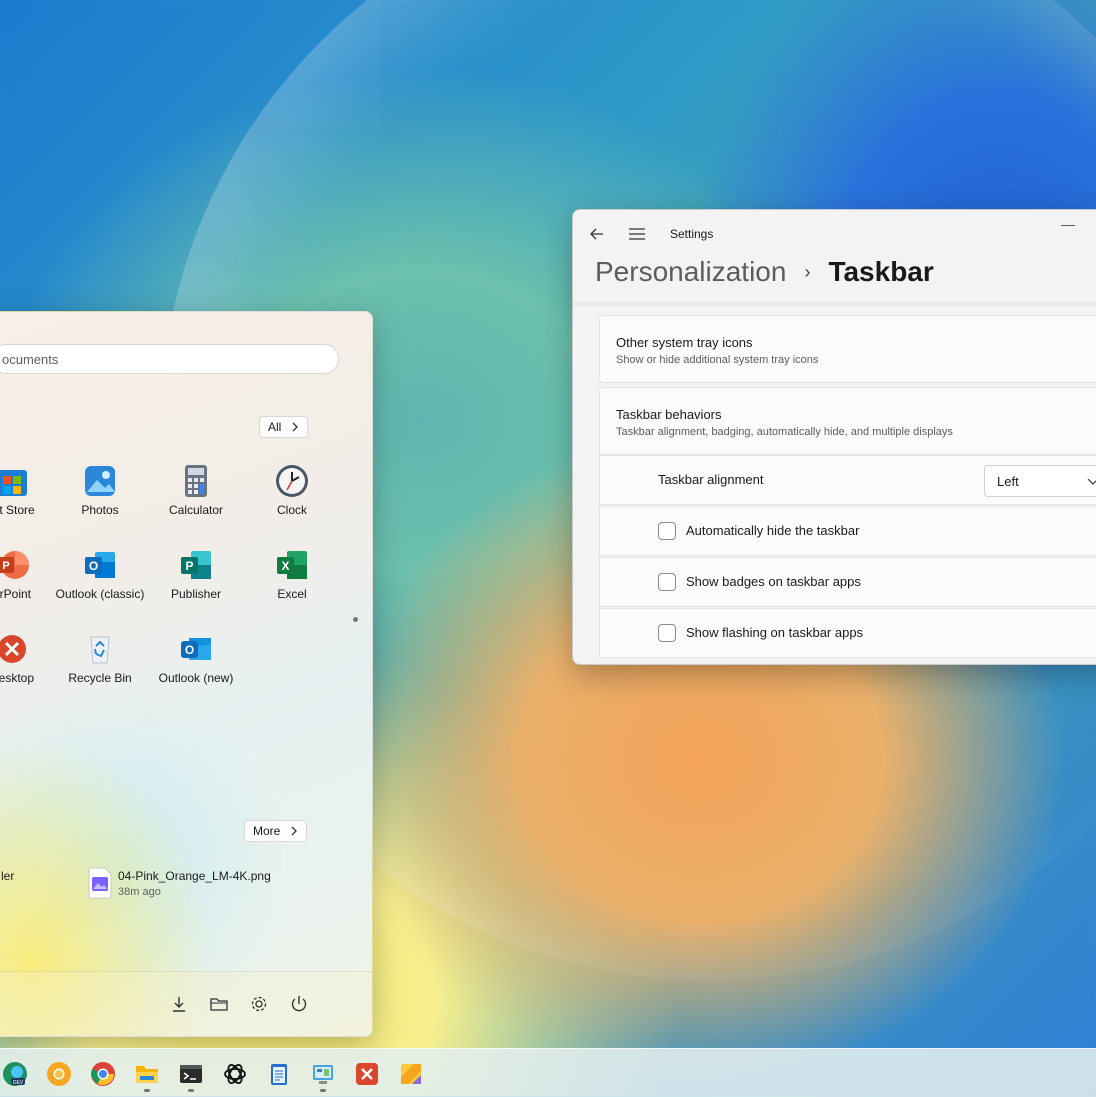 The image size is (1096, 1097). I want to click on app-label: Calculator, so click(196, 510).